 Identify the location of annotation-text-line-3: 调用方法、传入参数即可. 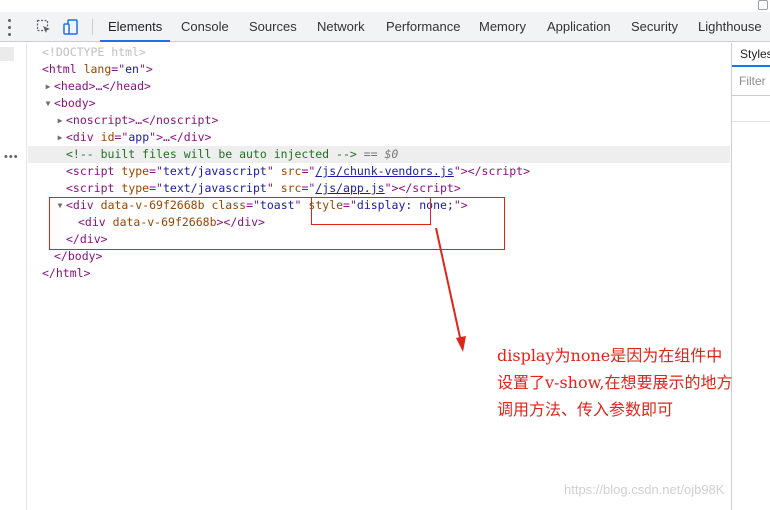
(585, 409).